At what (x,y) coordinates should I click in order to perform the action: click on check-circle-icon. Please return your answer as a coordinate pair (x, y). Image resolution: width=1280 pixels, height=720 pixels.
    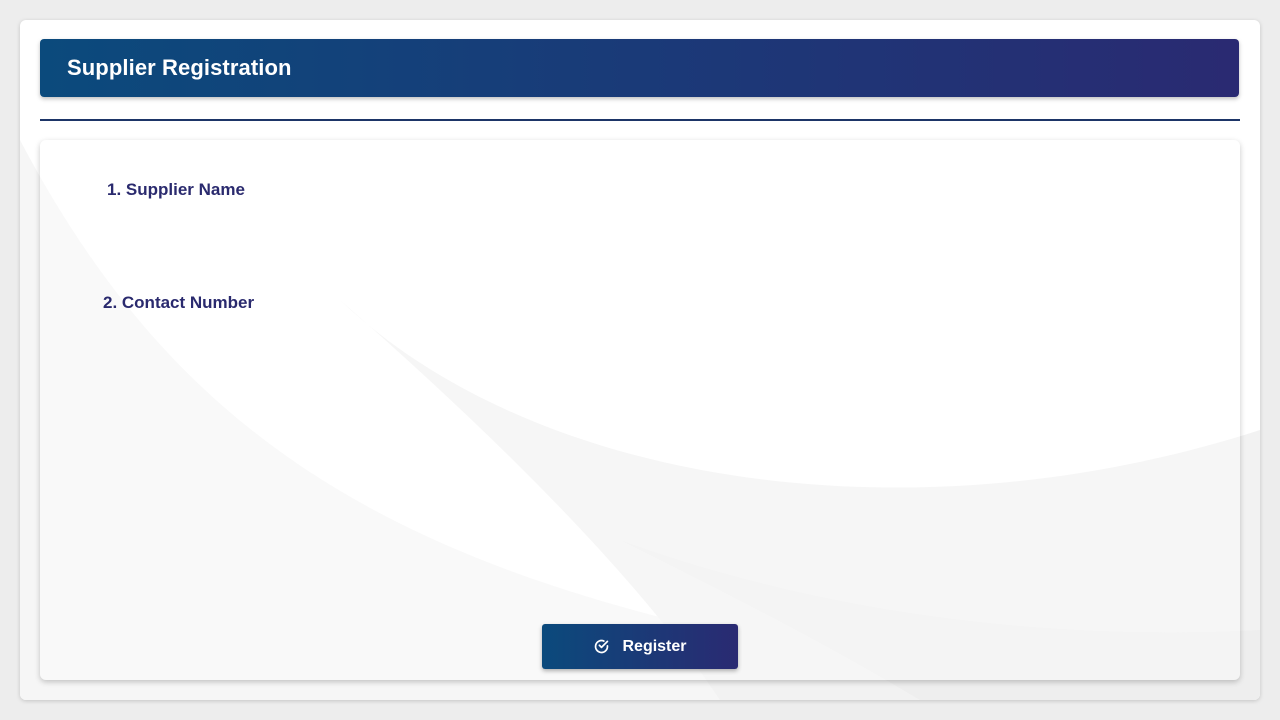
    Looking at the image, I should click on (602, 646).